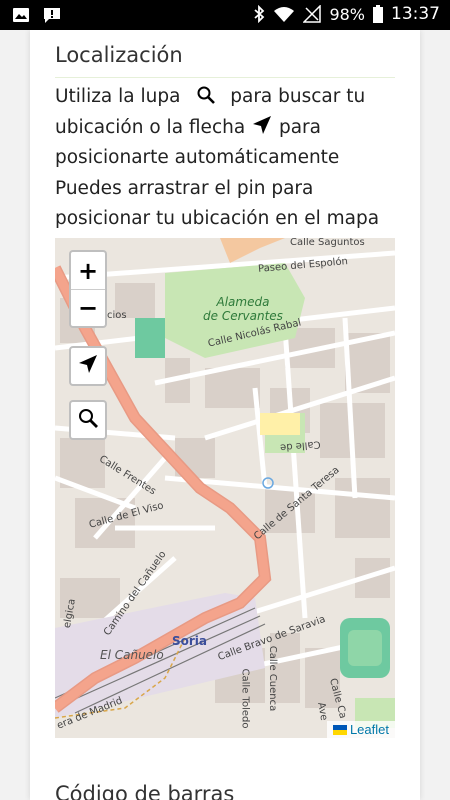 The height and width of the screenshot is (800, 450). Describe the element at coordinates (312, 14) in the screenshot. I see `signal-icon` at that location.